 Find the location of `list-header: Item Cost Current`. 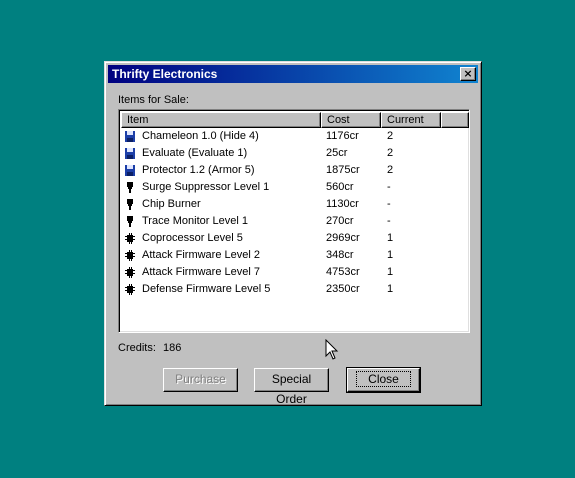

list-header: Item Cost Current is located at coordinates (295, 120).